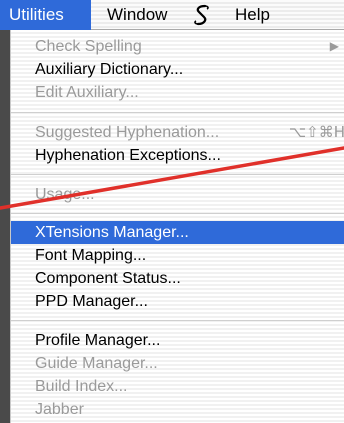  Describe the element at coordinates (252, 15) in the screenshot. I see `menu-help: Help` at that location.